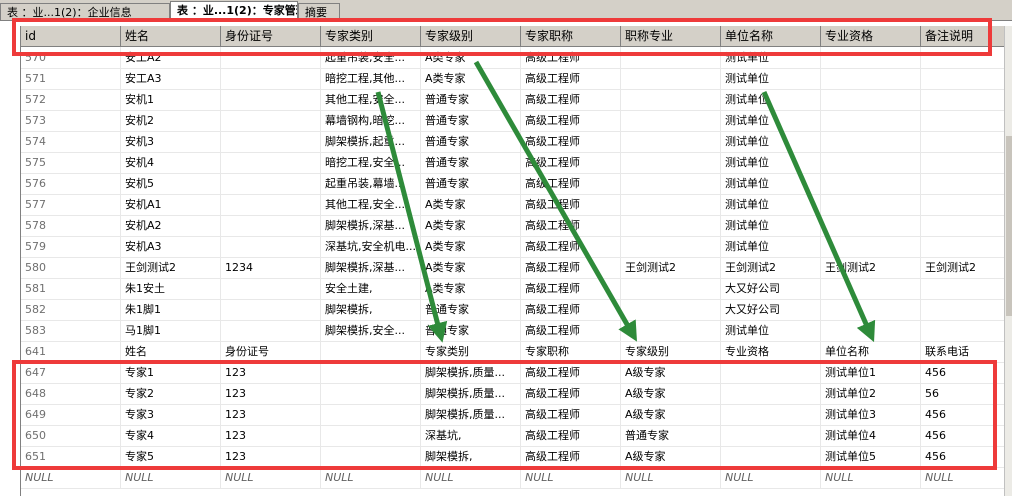 This screenshot has height=496, width=1012. Describe the element at coordinates (818, 216) in the screenshot. I see `arrow-company-to-company` at that location.